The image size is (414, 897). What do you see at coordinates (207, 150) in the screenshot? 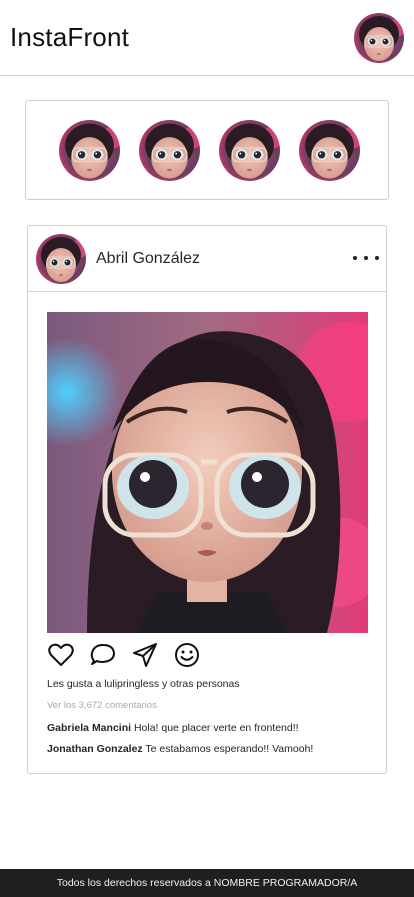
I see `stories-bar` at bounding box center [207, 150].